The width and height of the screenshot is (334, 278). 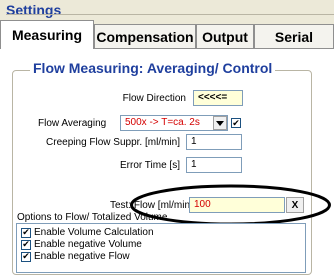 I want to click on option-enable-negative-flow: ✔ Enable negative Flow, so click(x=87, y=256).